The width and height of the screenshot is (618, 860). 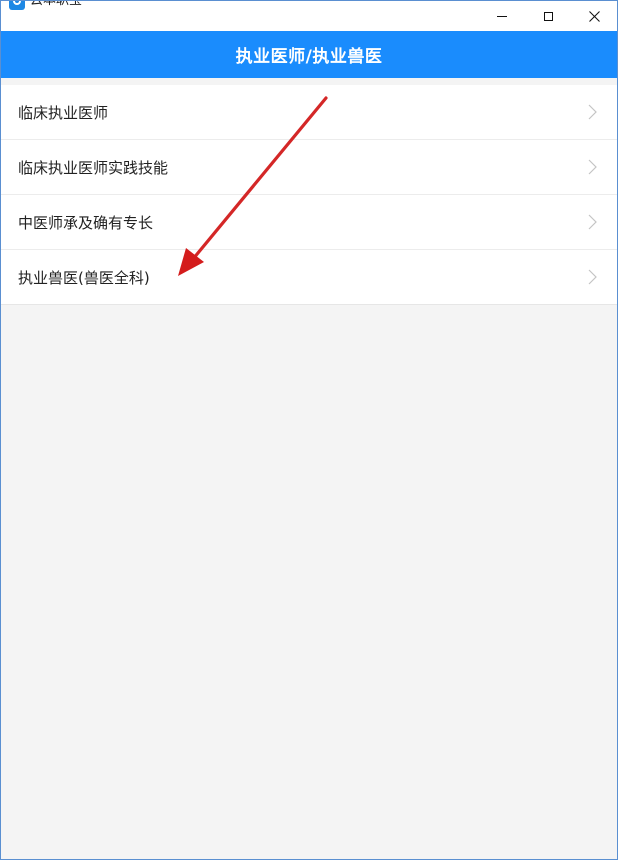 What do you see at coordinates (86, 222) in the screenshot?
I see `list-item-label: 中医师承及确有专长` at bounding box center [86, 222].